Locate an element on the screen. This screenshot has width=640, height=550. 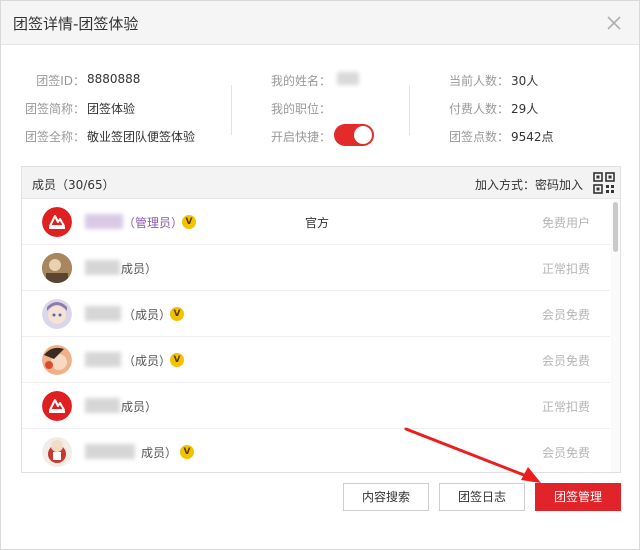
team-full-name-value: 敬业签团队便签体验 is located at coordinates (141, 137).